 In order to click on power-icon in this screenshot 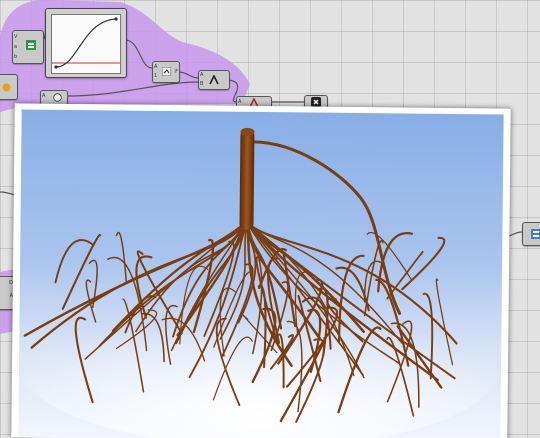, I will do `click(214, 80)`.